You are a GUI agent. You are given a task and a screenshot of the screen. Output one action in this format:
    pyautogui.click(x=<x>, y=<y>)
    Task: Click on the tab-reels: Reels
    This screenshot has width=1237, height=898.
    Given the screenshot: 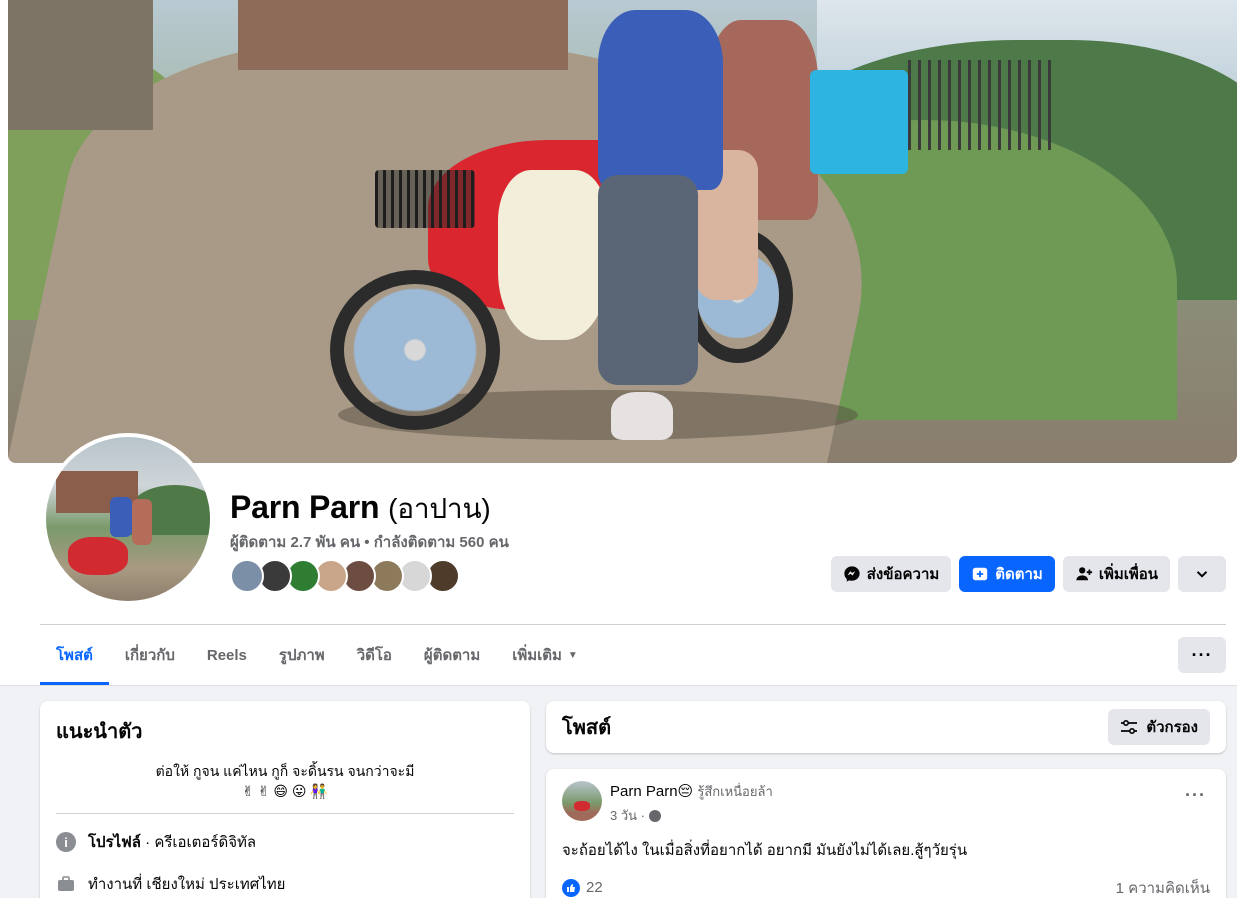 What is the action you would take?
    pyautogui.click(x=227, y=655)
    